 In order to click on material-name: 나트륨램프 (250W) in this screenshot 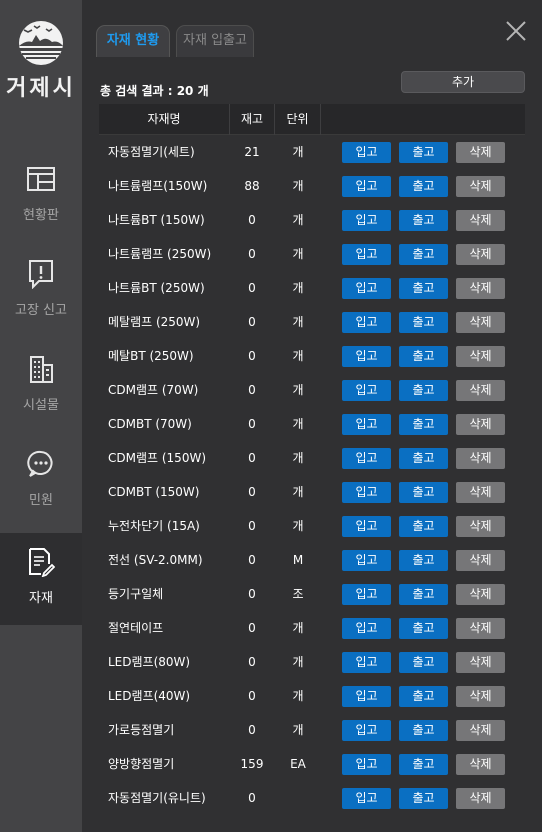, I will do `click(160, 254)`.